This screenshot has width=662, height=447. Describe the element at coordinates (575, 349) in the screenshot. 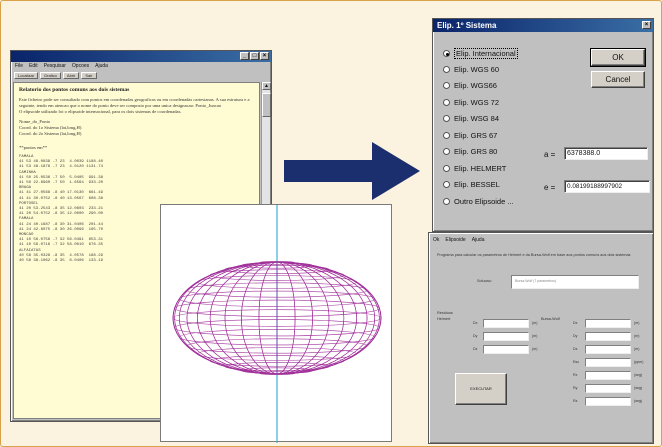

I see `bursa-wolf-label-item: Dz` at that location.